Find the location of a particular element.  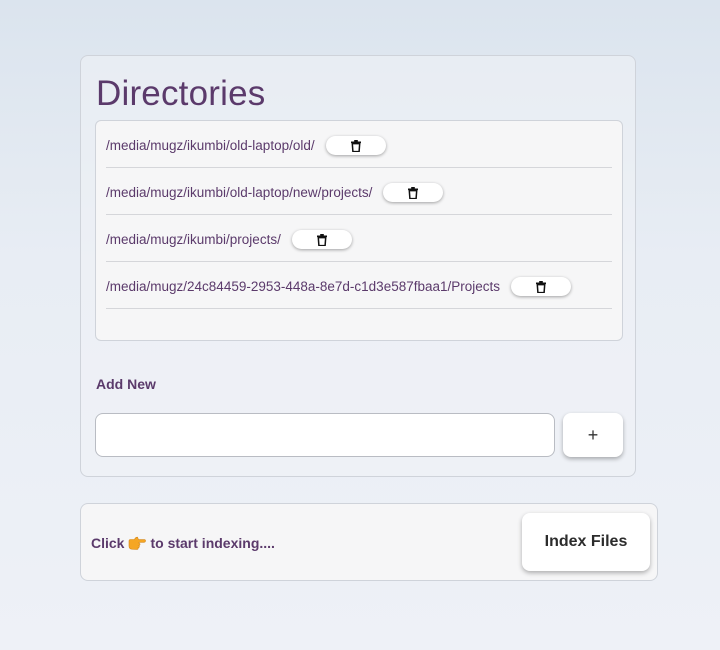

indexing-panel: Click to start indexing.... Index Files is located at coordinates (369, 542).